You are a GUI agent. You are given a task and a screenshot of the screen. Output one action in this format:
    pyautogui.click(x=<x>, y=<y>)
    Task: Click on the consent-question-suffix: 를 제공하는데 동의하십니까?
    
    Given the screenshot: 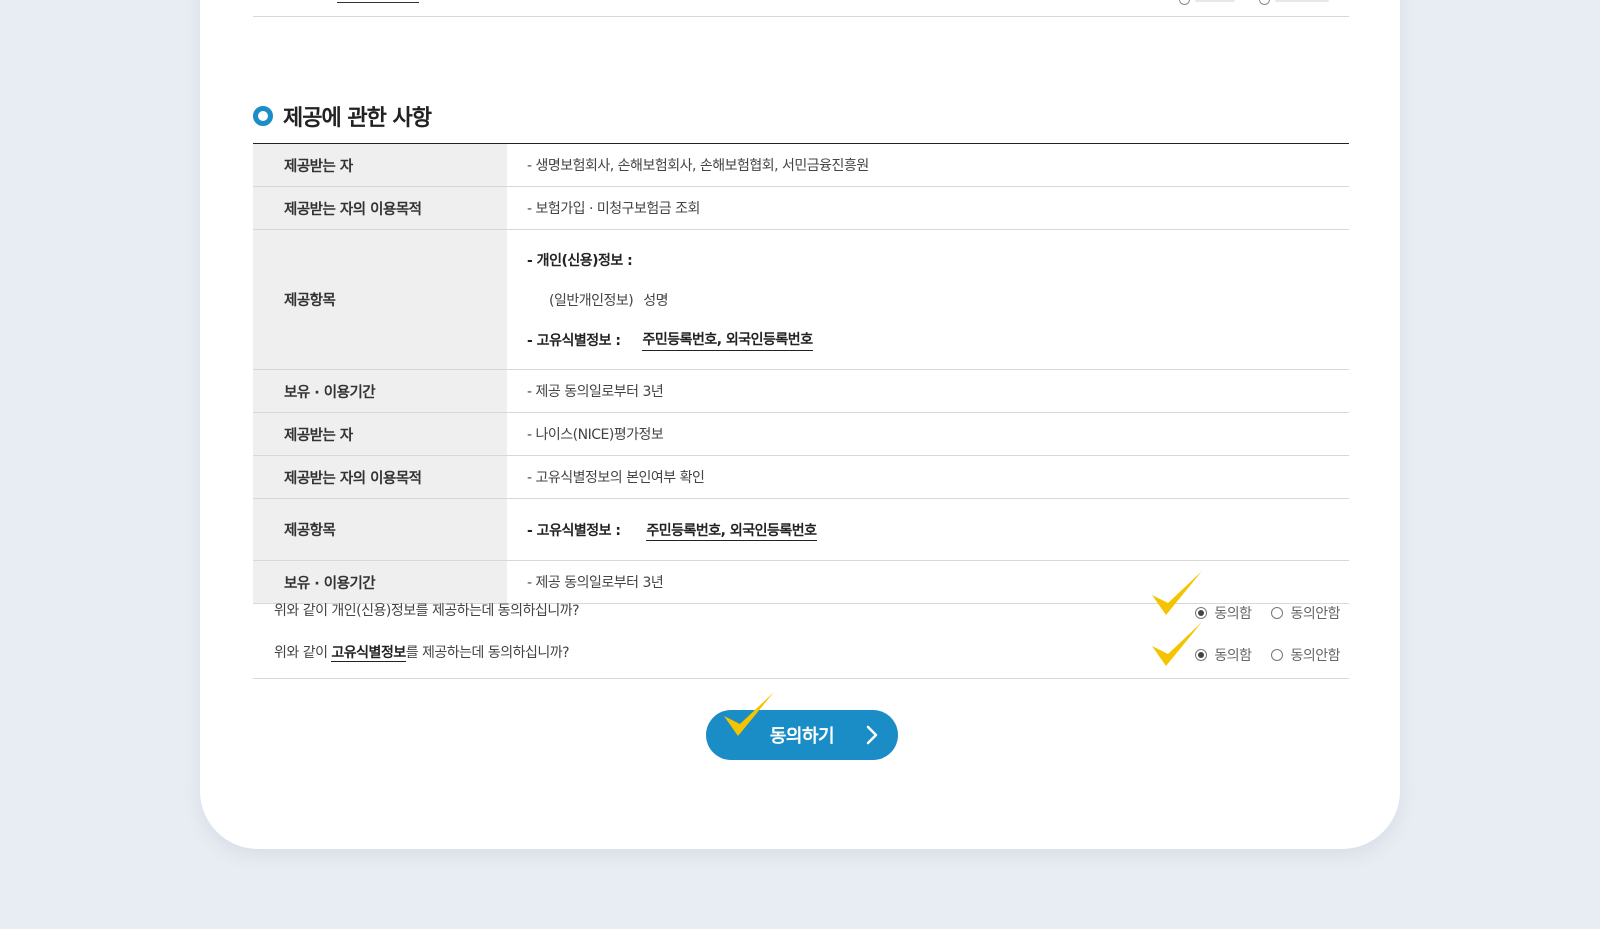 What is the action you would take?
    pyautogui.click(x=487, y=653)
    